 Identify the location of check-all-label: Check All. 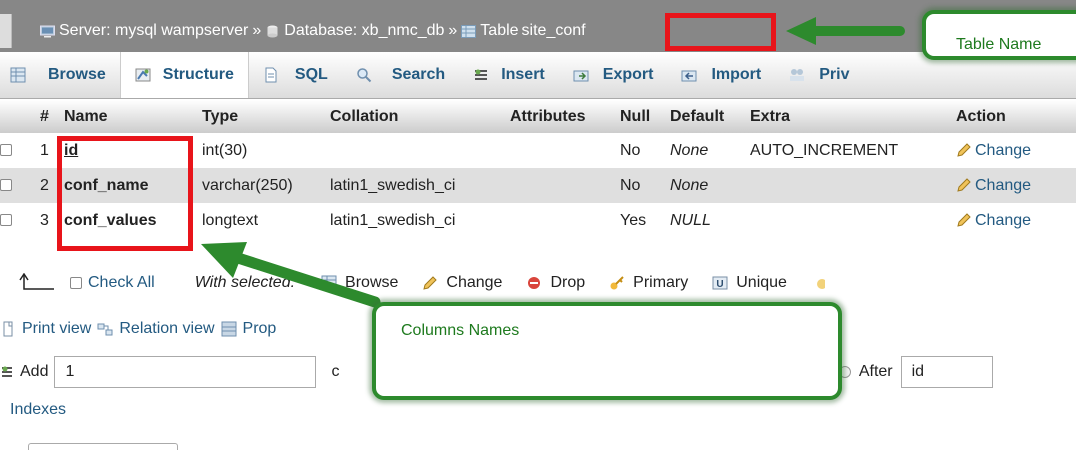
(121, 283).